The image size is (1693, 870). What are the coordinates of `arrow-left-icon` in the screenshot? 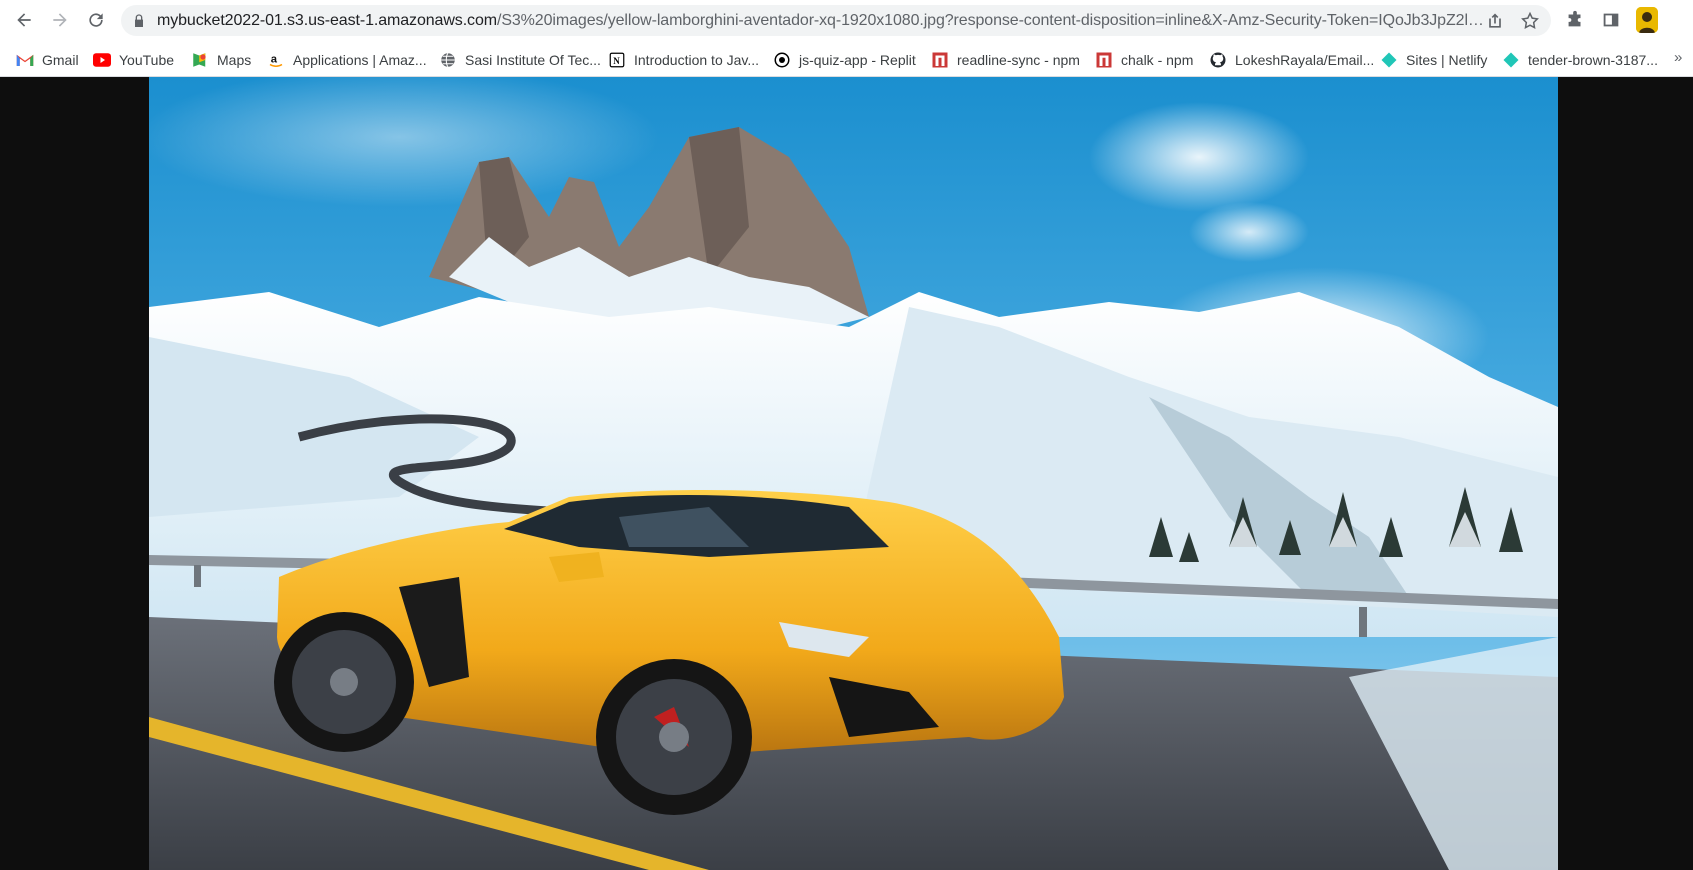 It's located at (24, 20).